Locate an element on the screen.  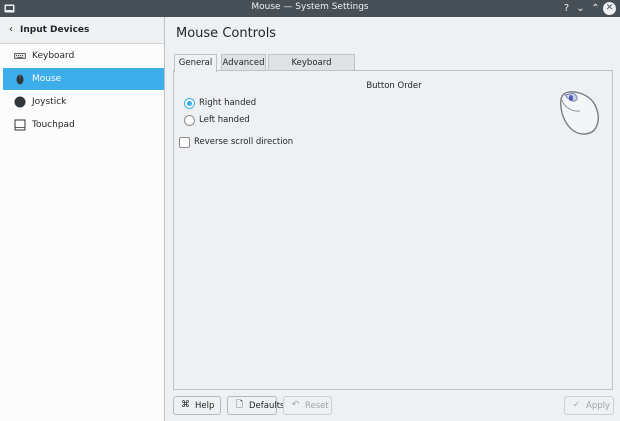
mouse-illustration-icon is located at coordinates (579, 113).